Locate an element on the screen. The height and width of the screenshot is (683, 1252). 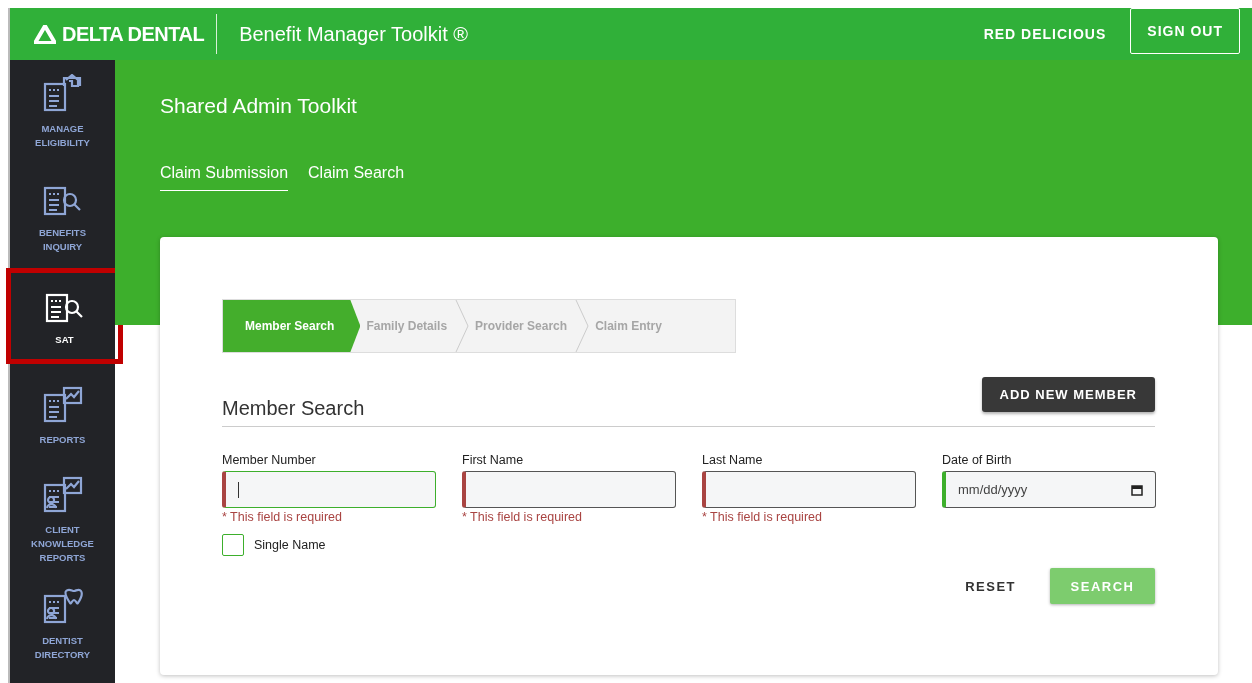
field-label: Last Name is located at coordinates (733, 460).